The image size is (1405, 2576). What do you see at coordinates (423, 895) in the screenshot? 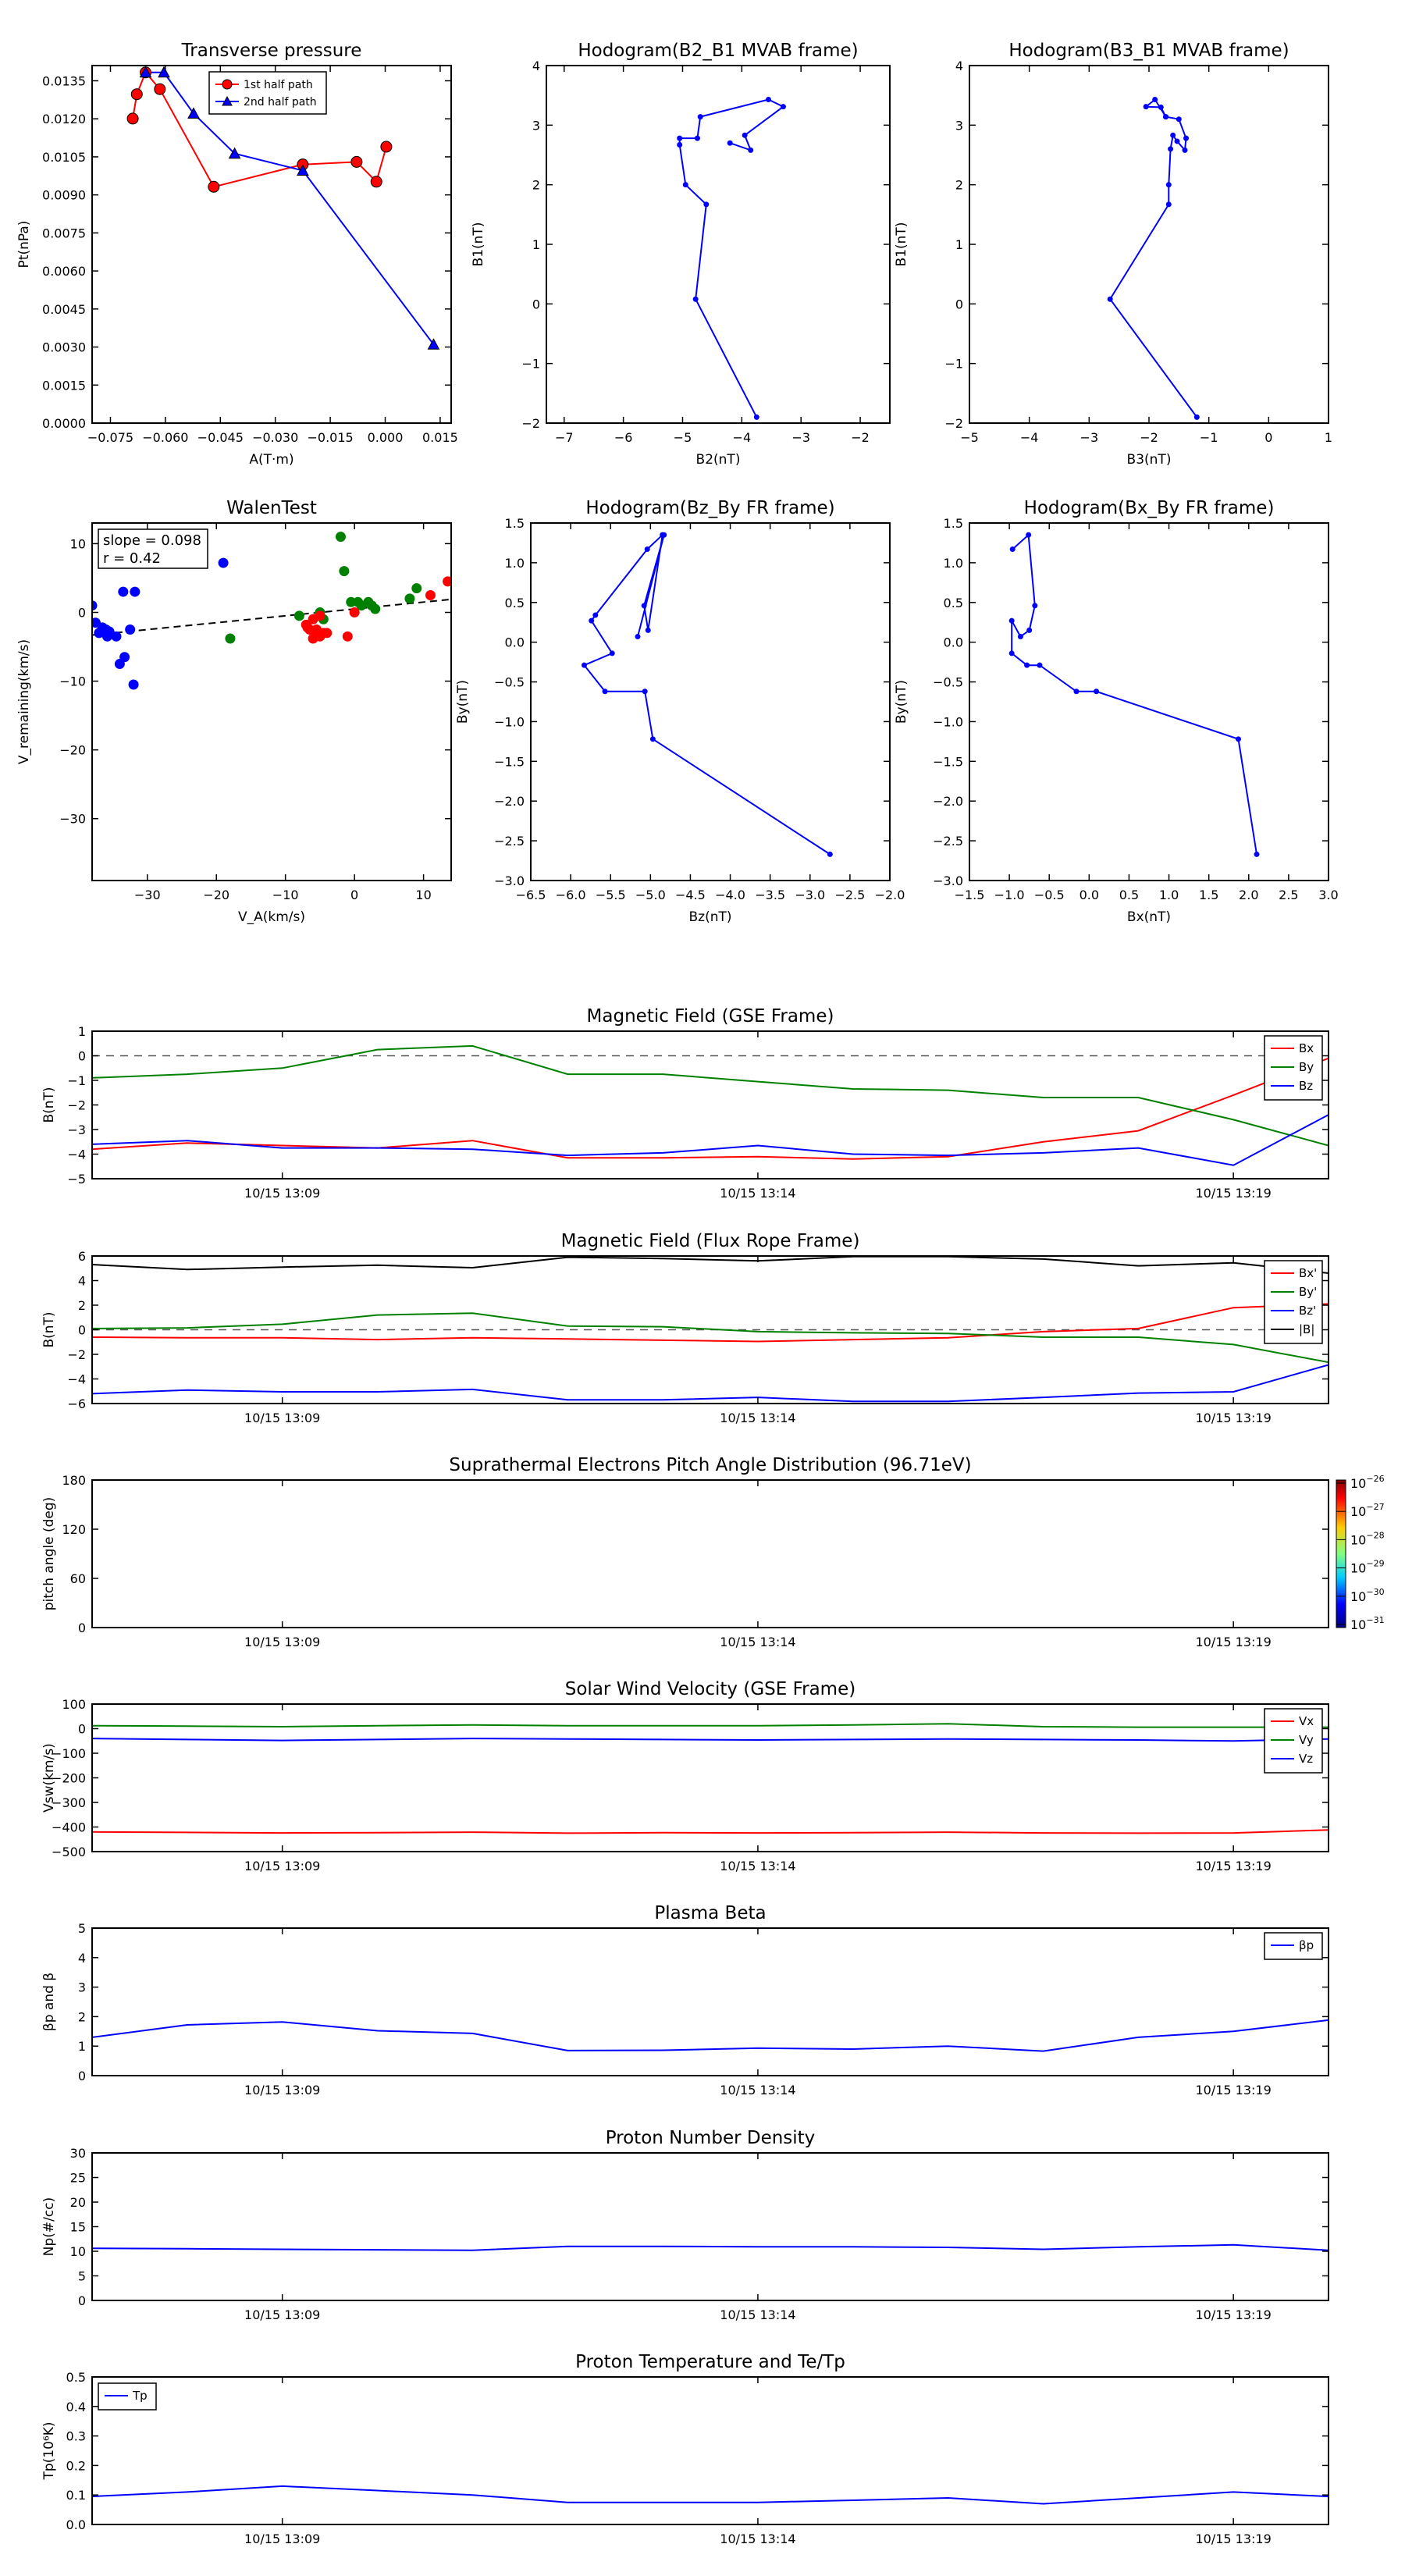
I see `x-tick-label: 10` at bounding box center [423, 895].